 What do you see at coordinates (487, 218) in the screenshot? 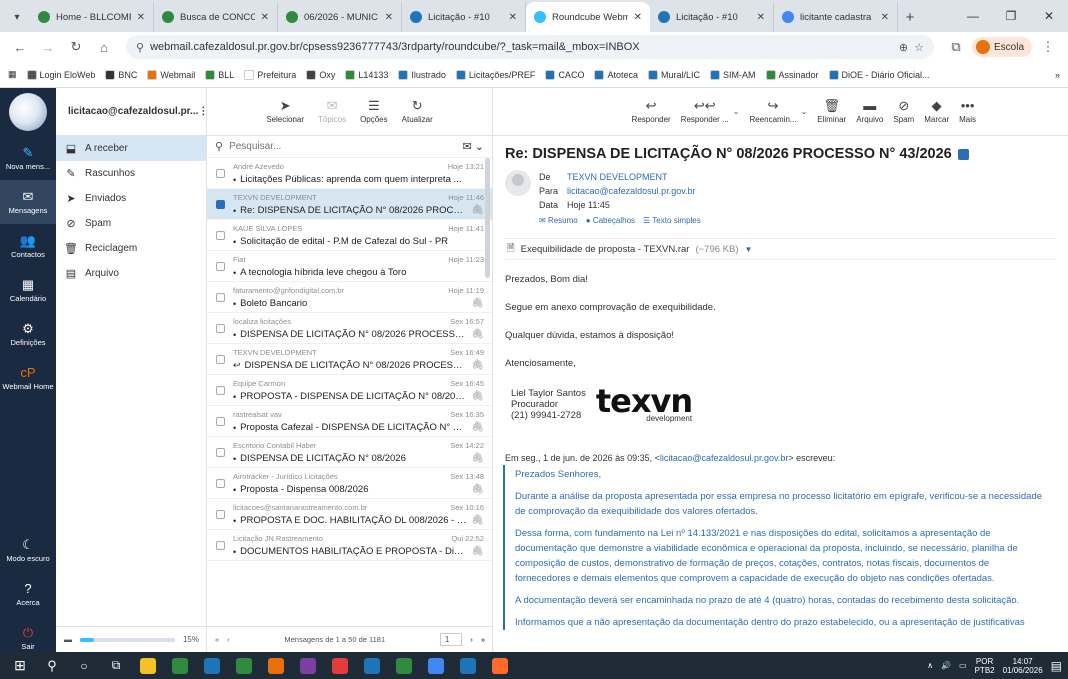
I see `list-scrollbar` at bounding box center [487, 218].